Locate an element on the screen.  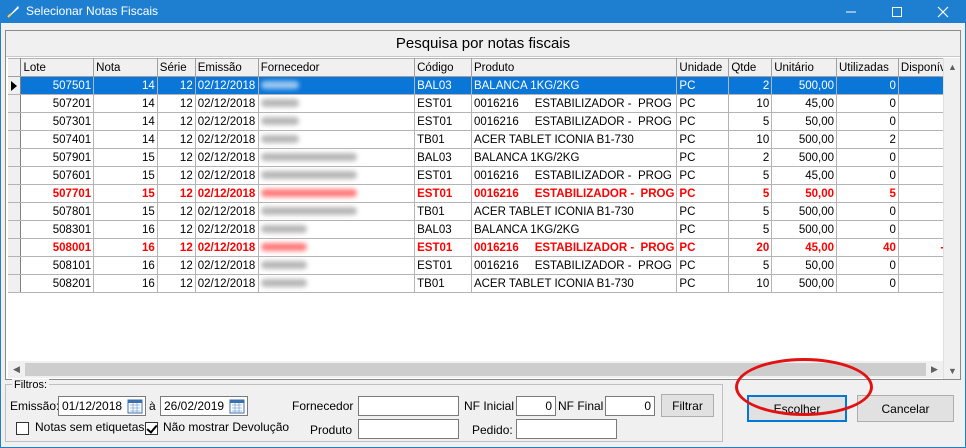
nao-mostrar-devolucao-label: Não mostrar Devolução is located at coordinates (226, 427).